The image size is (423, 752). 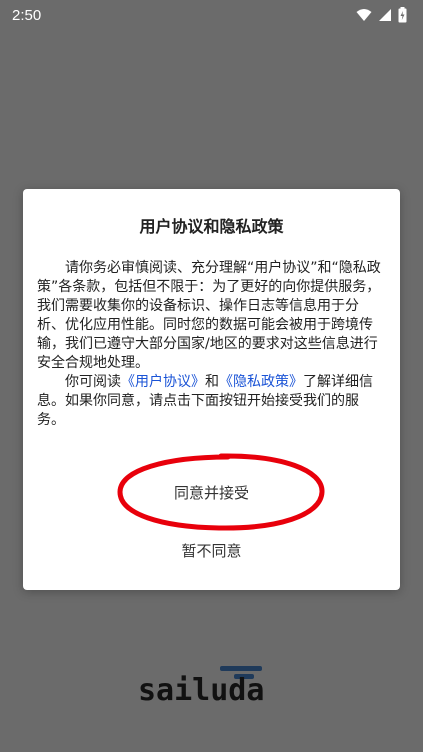 I want to click on privacy-policy-link: 《隐私政策》, so click(x=261, y=382).